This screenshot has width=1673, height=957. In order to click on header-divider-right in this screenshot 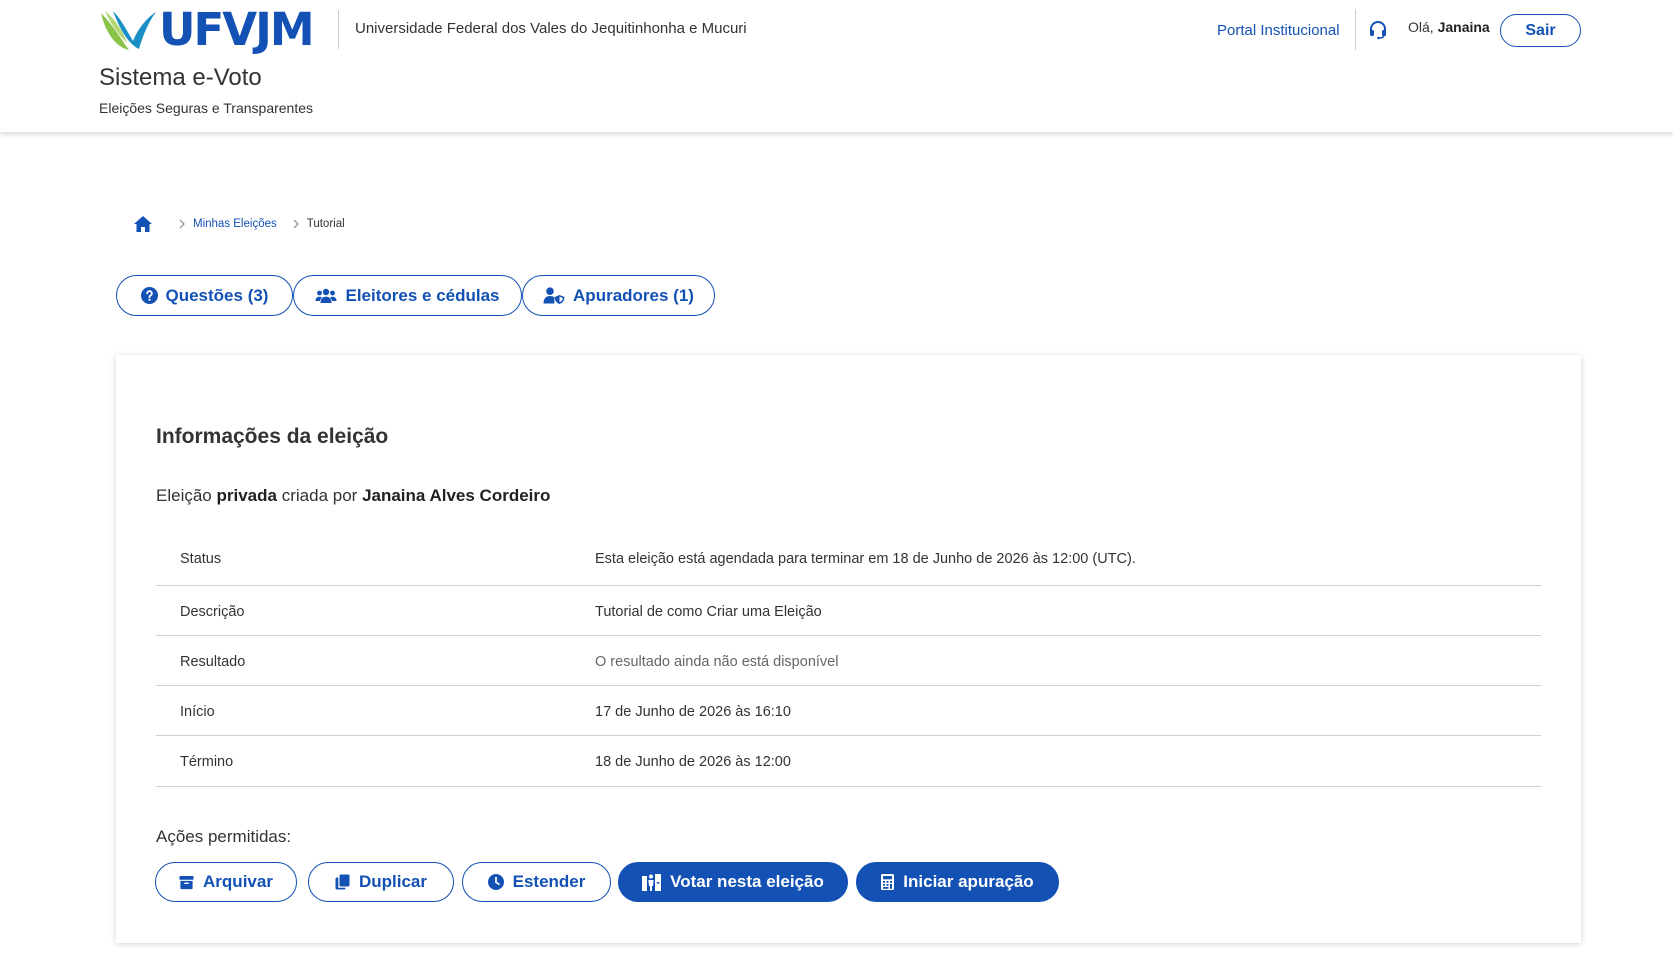, I will do `click(1355, 29)`.